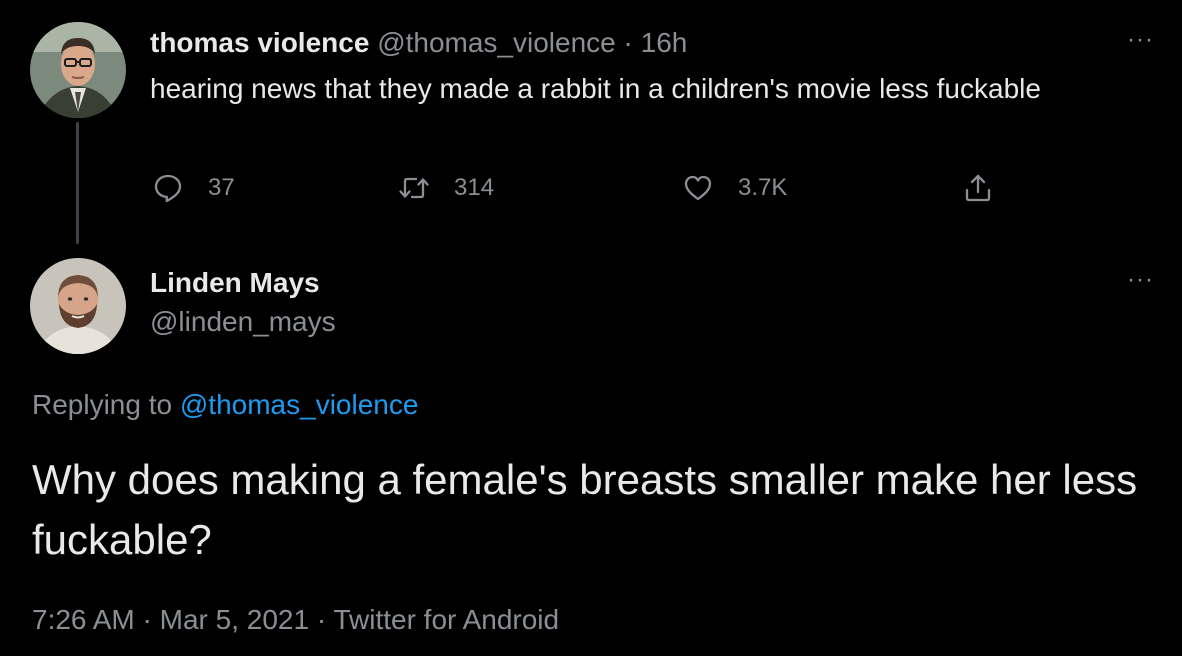 This screenshot has height=656, width=1182. I want to click on parent-tweet-header: thomas violence @thomas_violence · 16h, so click(418, 43).